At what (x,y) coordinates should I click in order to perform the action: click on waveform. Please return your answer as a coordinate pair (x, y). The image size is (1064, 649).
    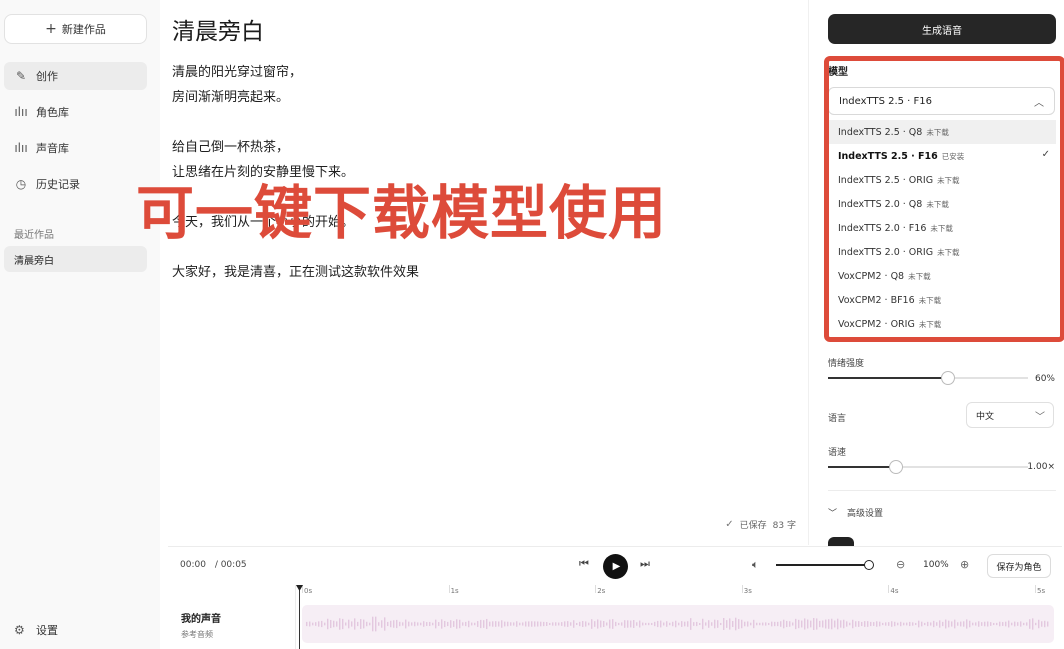
    Looking at the image, I should click on (678, 624).